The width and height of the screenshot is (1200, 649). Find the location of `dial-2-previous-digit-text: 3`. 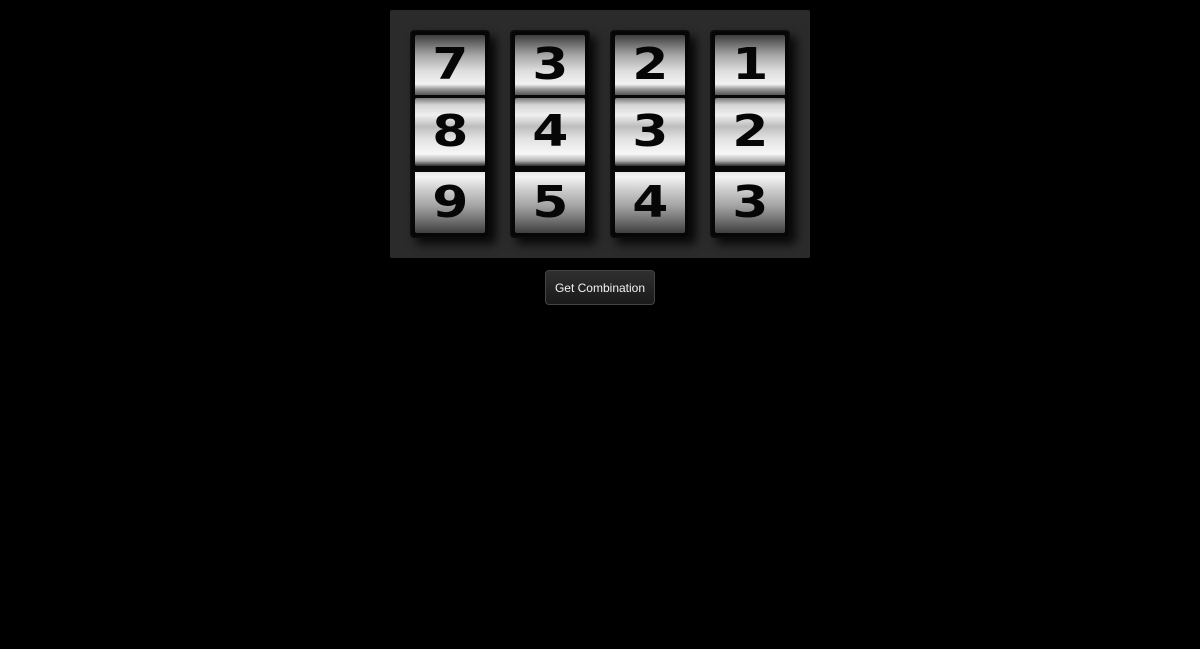

dial-2-previous-digit-text: 3 is located at coordinates (550, 64).